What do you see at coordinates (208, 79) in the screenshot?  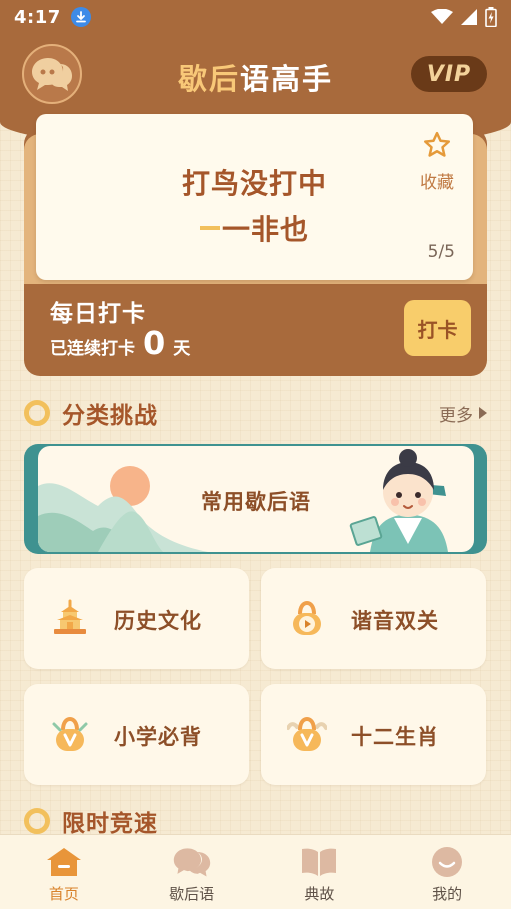 I see `app-title-accent: 歇后` at bounding box center [208, 79].